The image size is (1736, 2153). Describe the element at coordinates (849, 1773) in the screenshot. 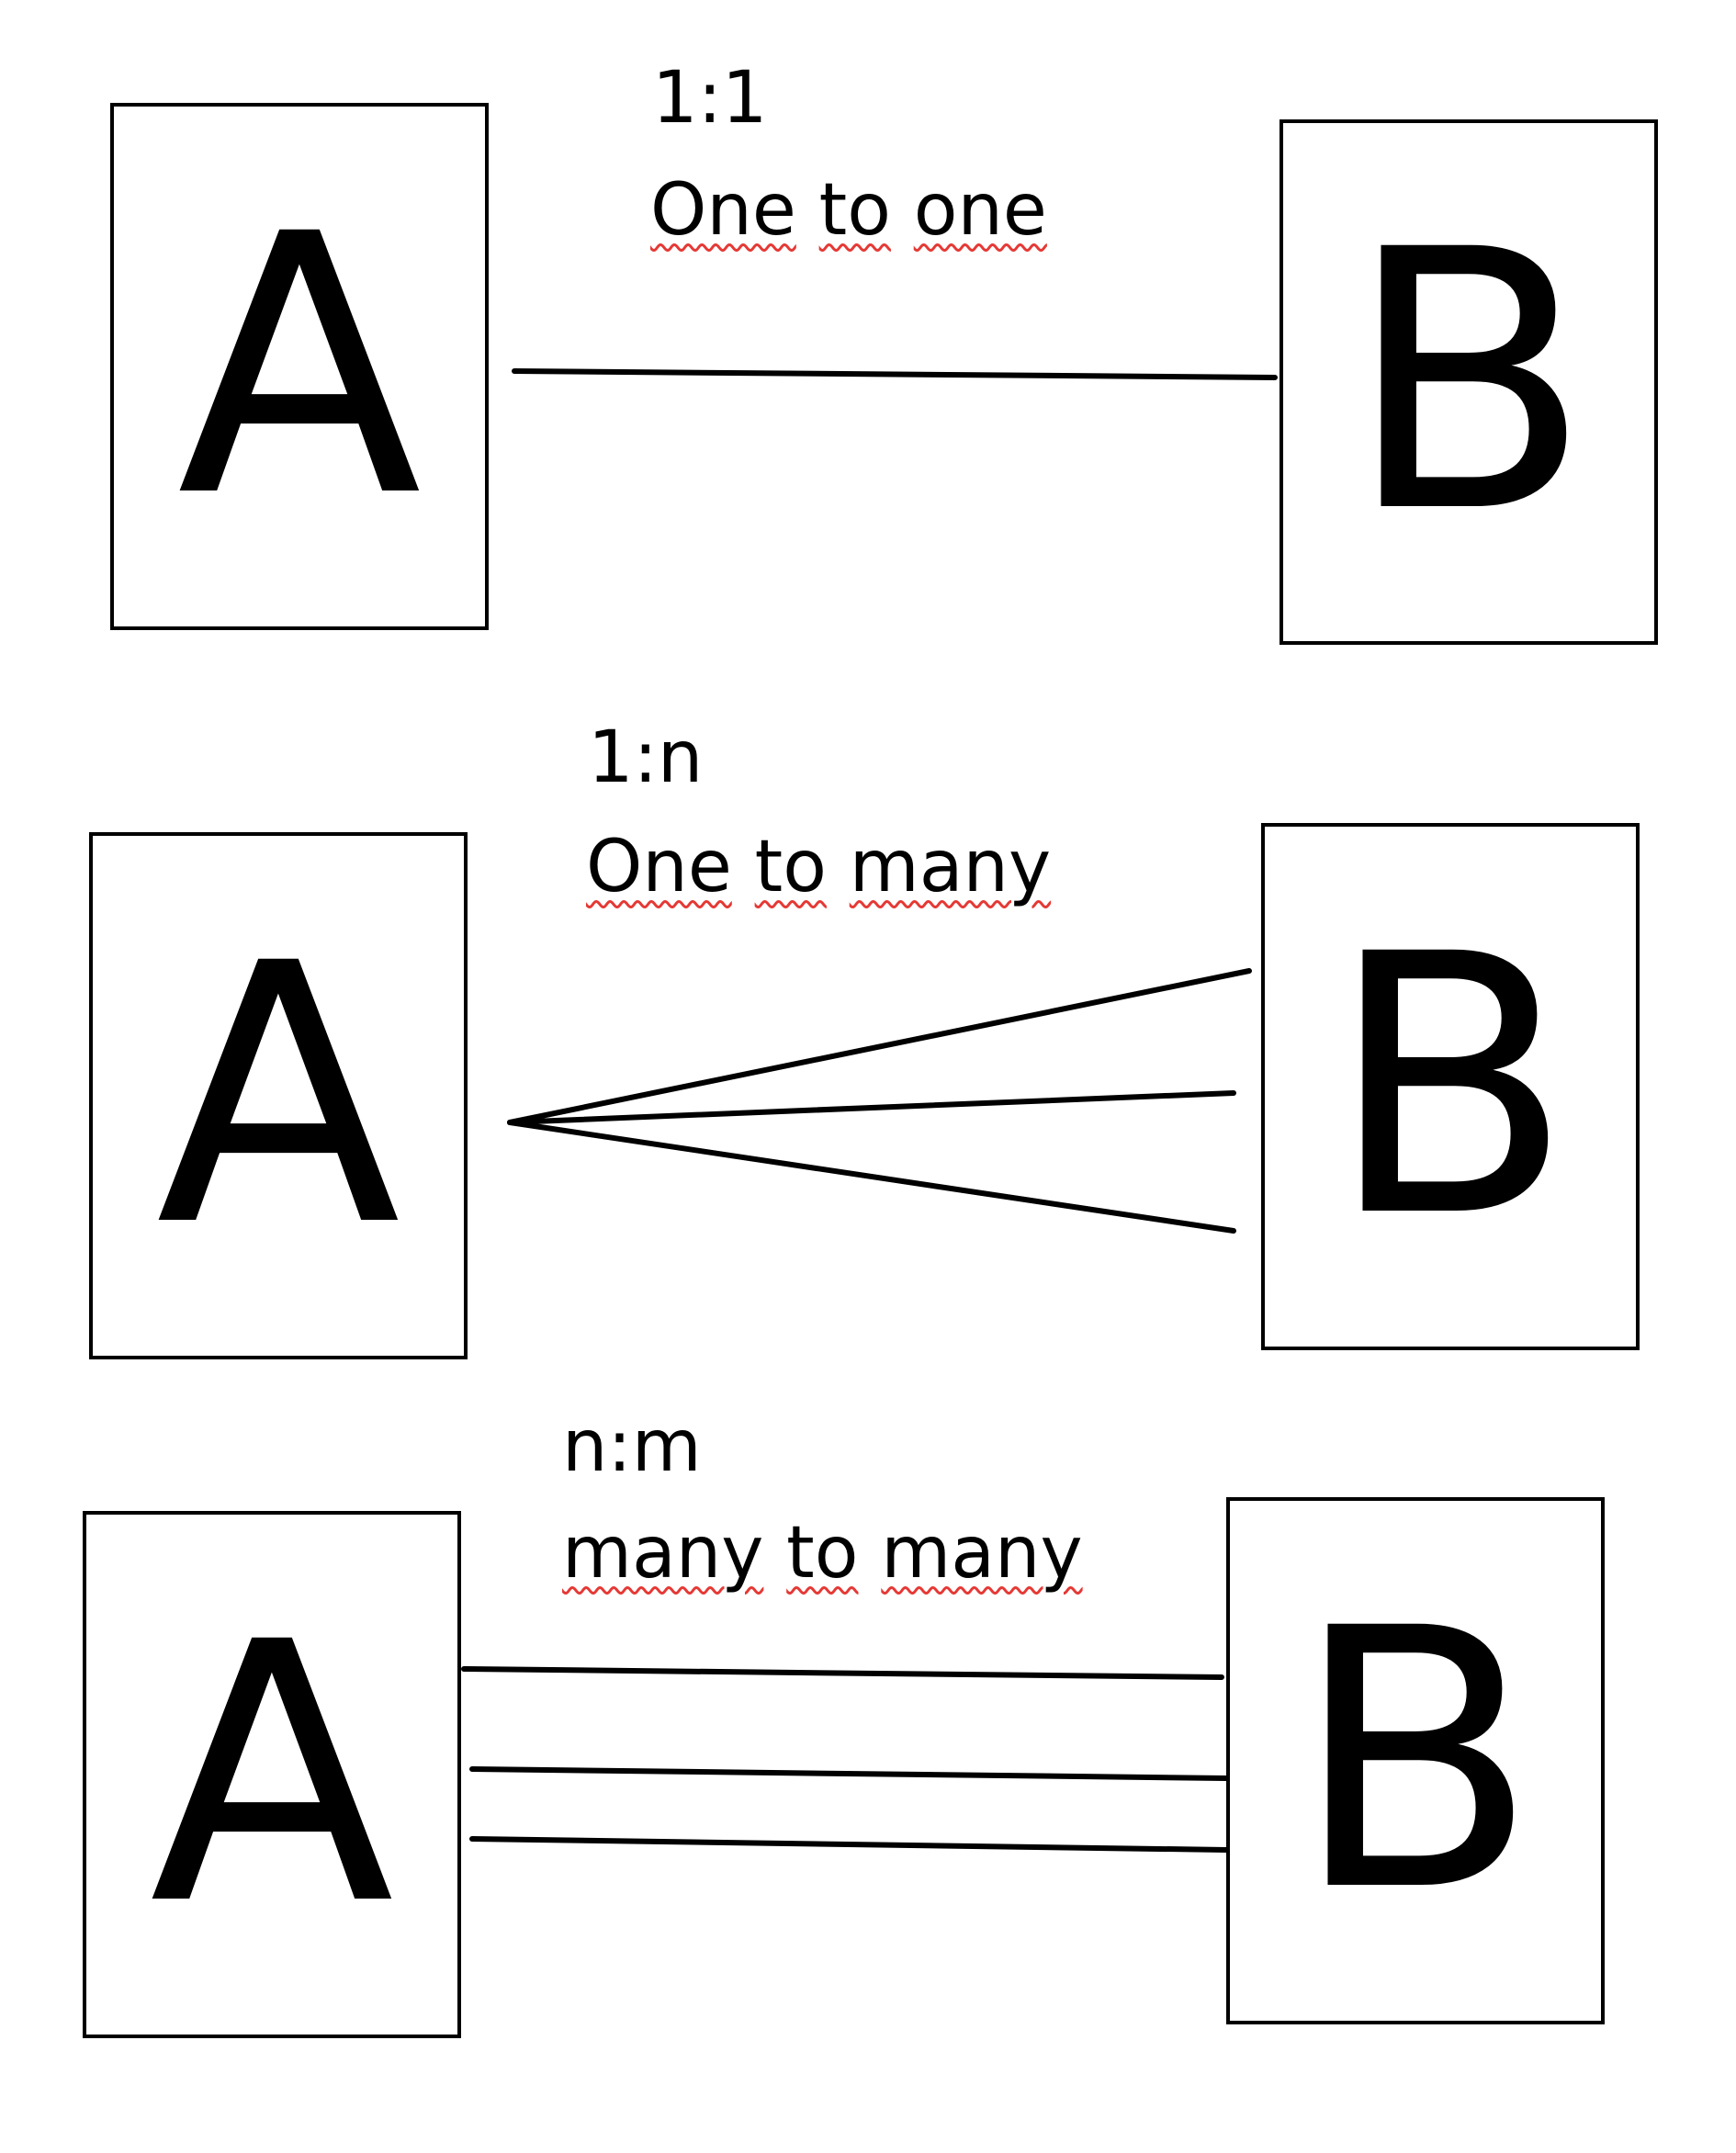

I see `connector-many-to-many-middle` at that location.